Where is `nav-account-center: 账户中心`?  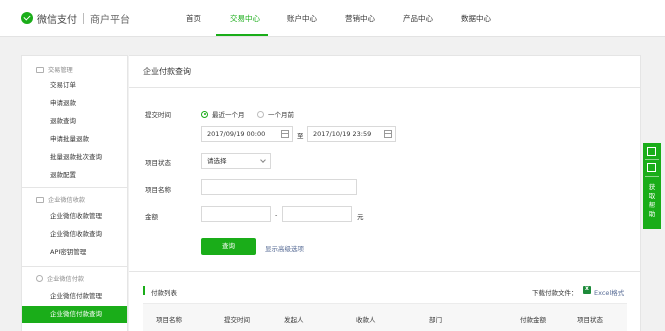
nav-account-center: 账户中心 is located at coordinates (302, 18).